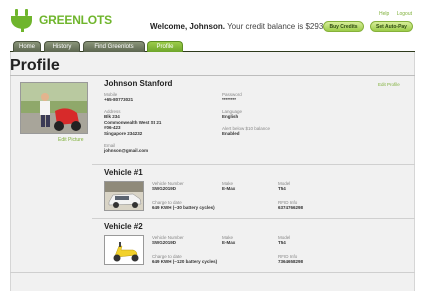  I want to click on tab-profile: Profile, so click(165, 46).